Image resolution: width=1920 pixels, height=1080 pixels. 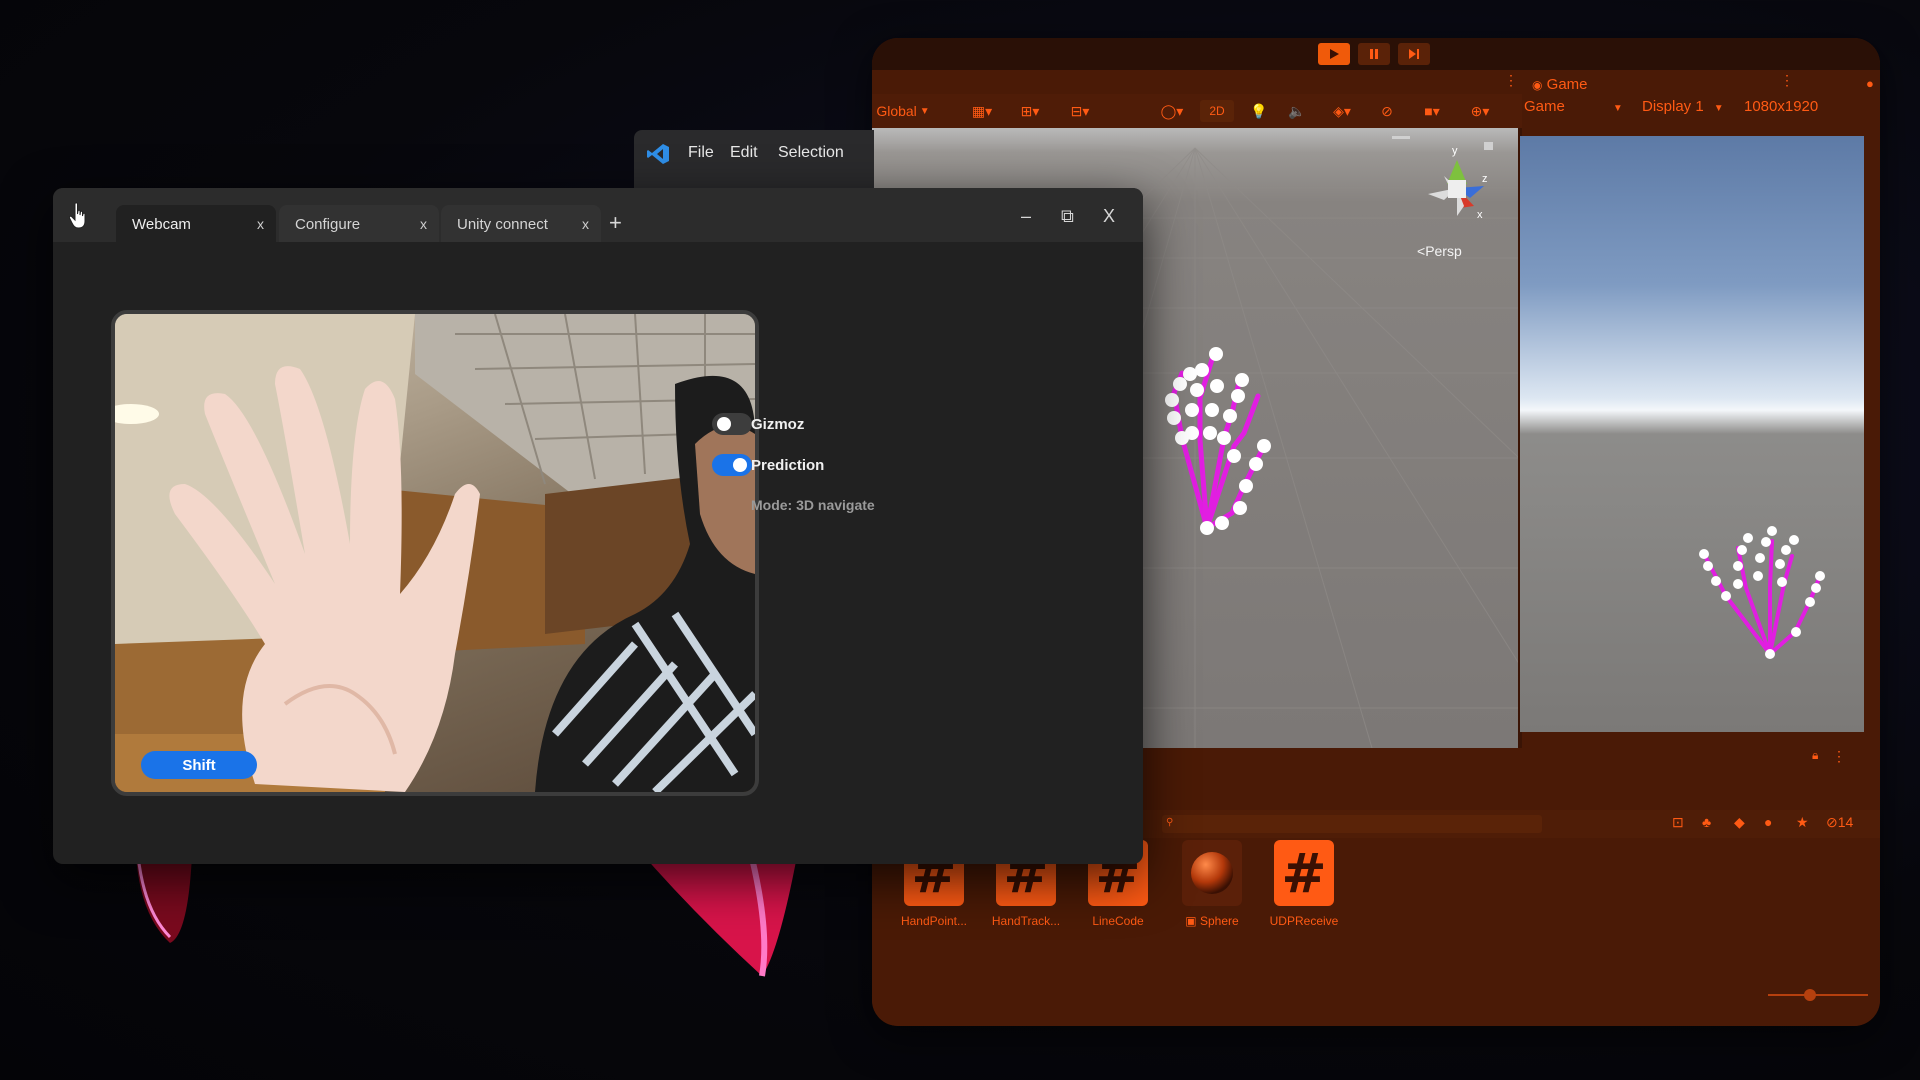 I want to click on resolution-label: 1080x1920, so click(x=1781, y=106).